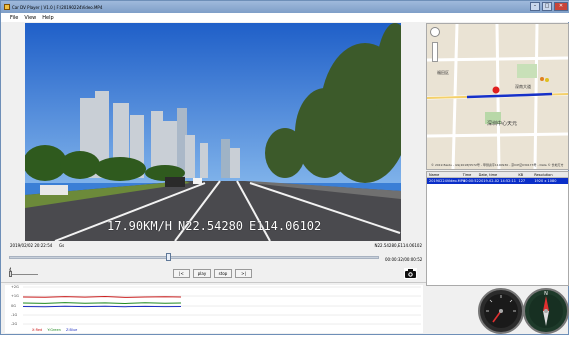  What do you see at coordinates (547, 6) in the screenshot?
I see `maximize-button: □` at bounding box center [547, 6].